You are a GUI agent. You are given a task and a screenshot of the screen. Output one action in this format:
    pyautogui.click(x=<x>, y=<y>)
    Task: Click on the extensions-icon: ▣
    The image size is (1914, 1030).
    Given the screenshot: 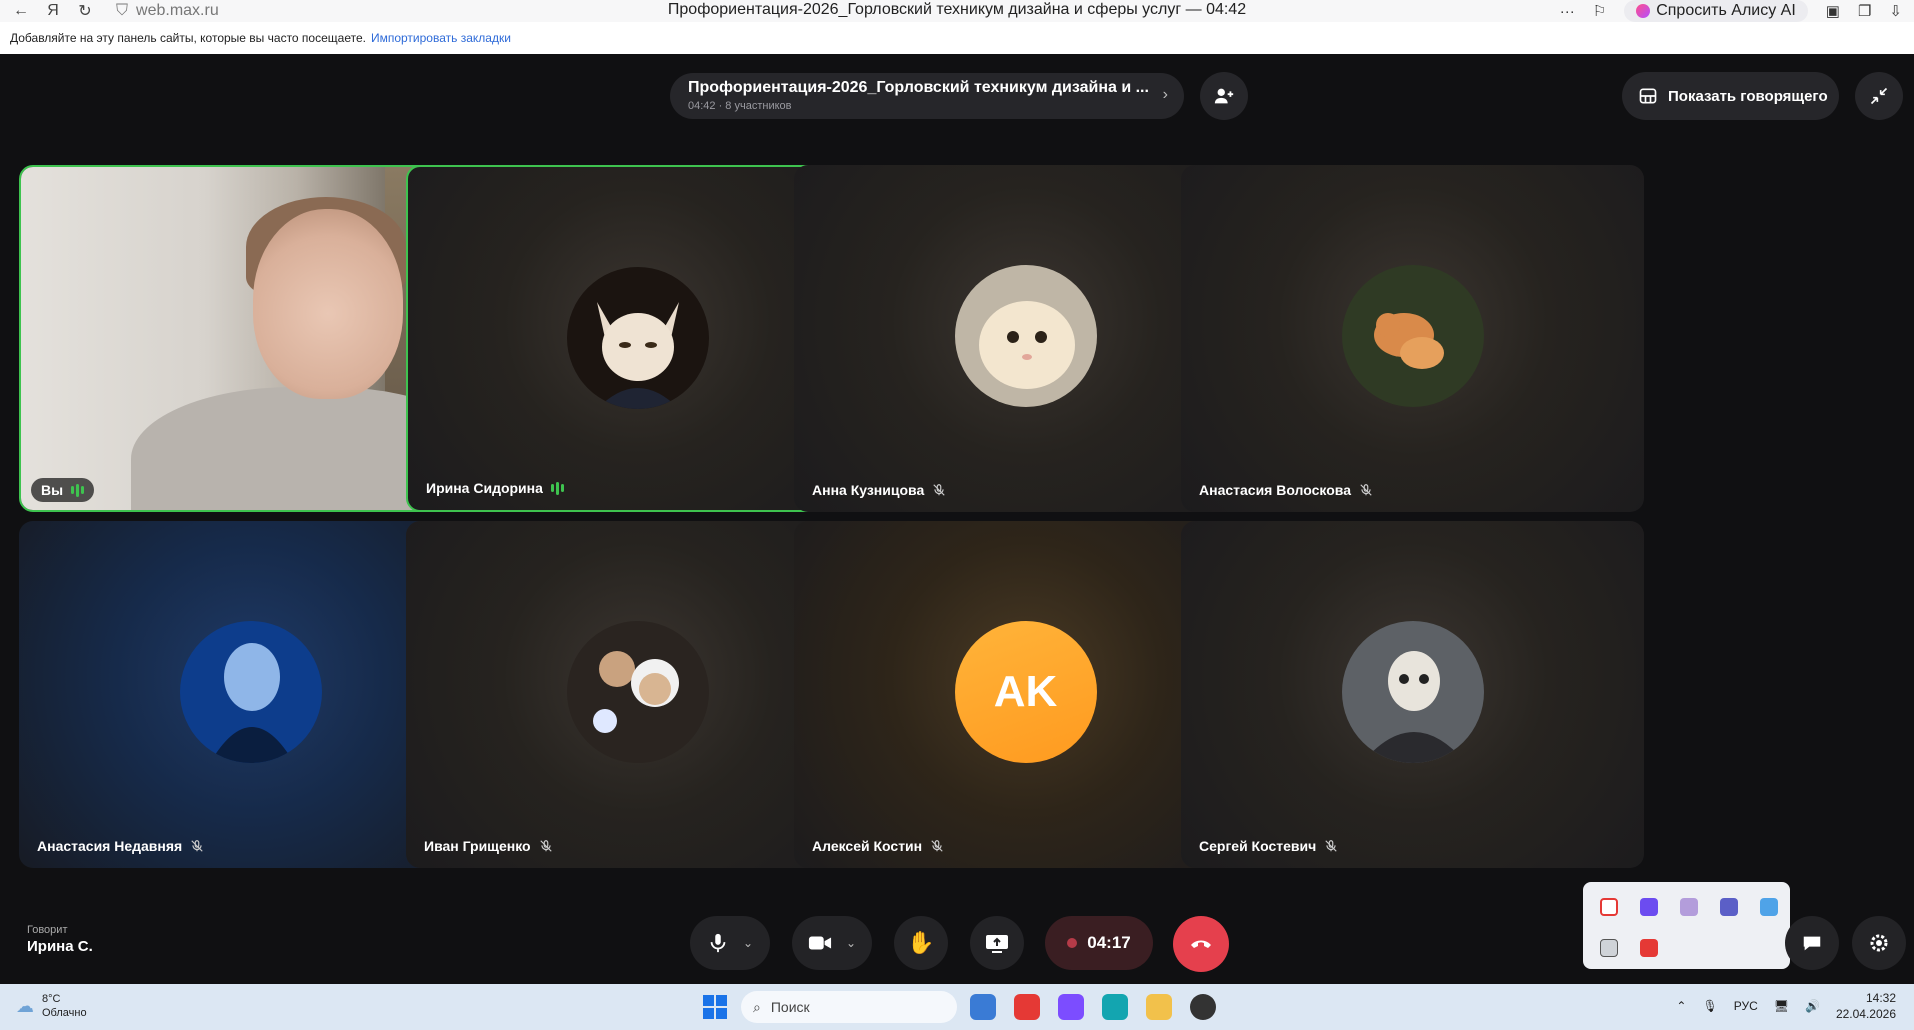 What is the action you would take?
    pyautogui.click(x=1833, y=11)
    